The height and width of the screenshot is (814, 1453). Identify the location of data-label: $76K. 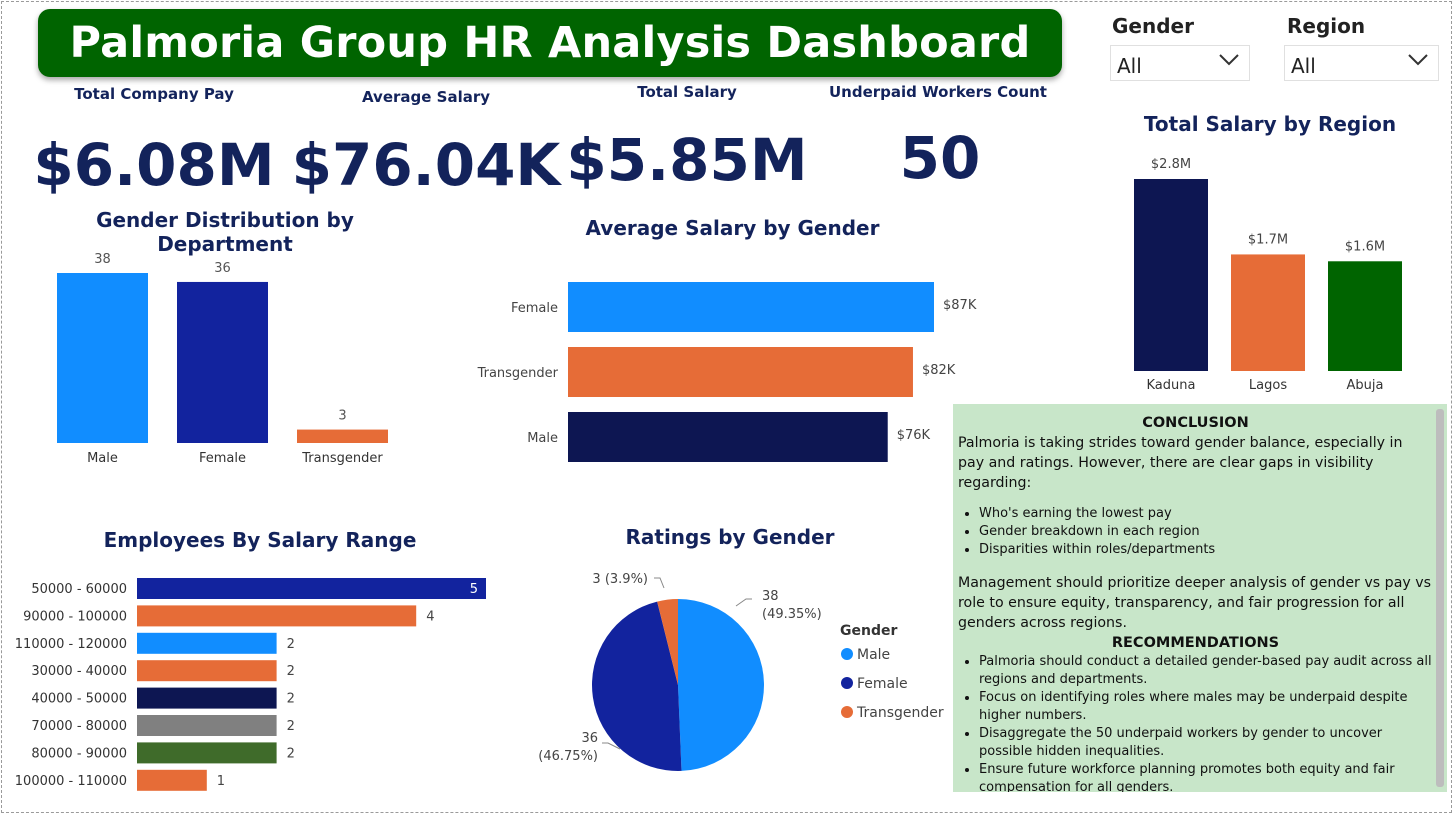
(914, 435).